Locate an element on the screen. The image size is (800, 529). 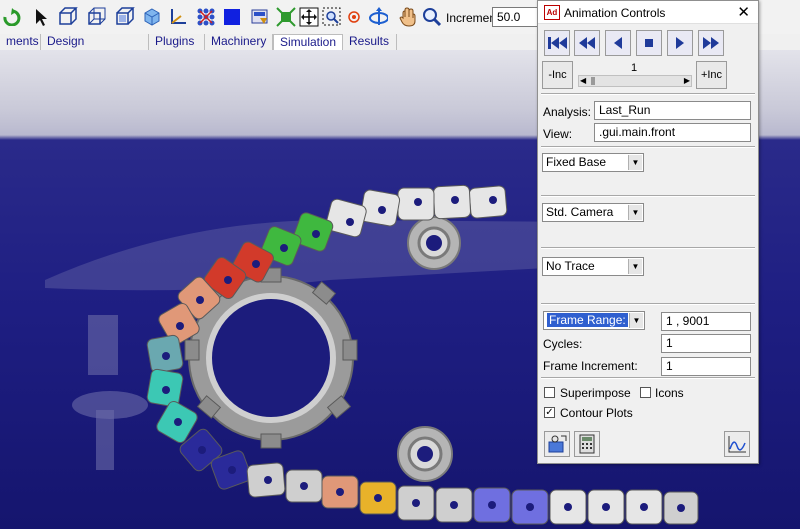
center-point-icon is located at coordinates (354, 17).